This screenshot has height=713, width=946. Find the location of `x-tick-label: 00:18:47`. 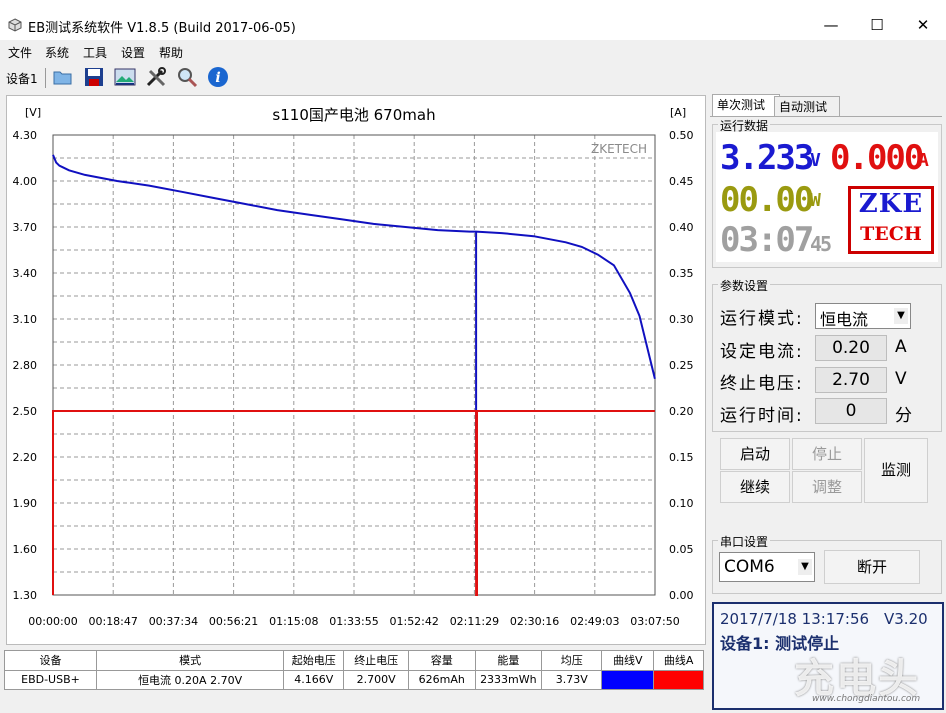

x-tick-label: 00:18:47 is located at coordinates (112, 621).